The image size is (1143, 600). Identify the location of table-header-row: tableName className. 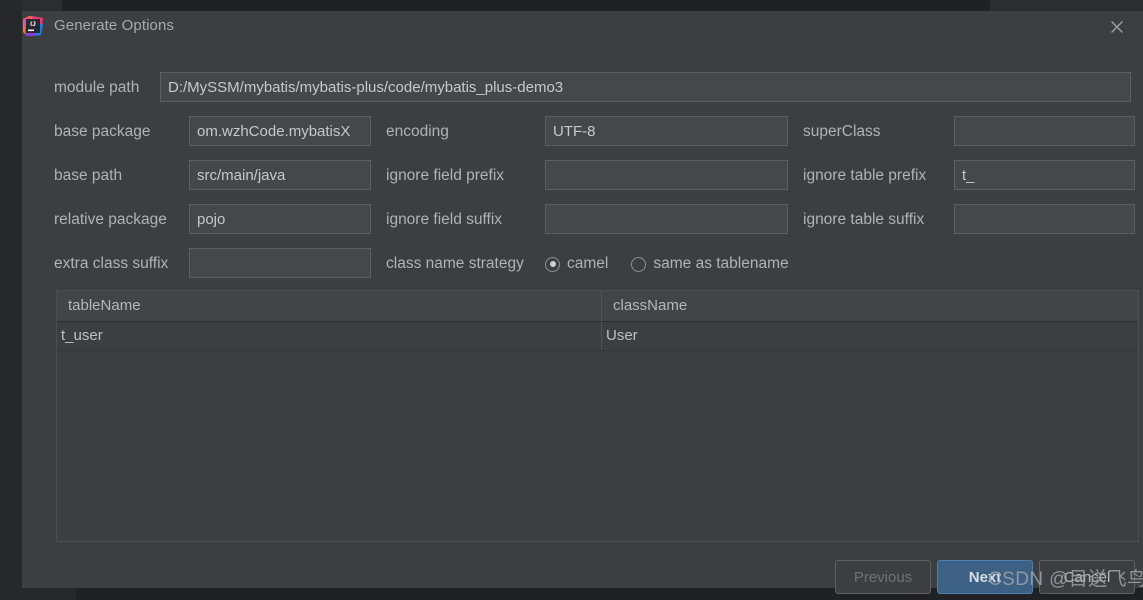
(597, 306).